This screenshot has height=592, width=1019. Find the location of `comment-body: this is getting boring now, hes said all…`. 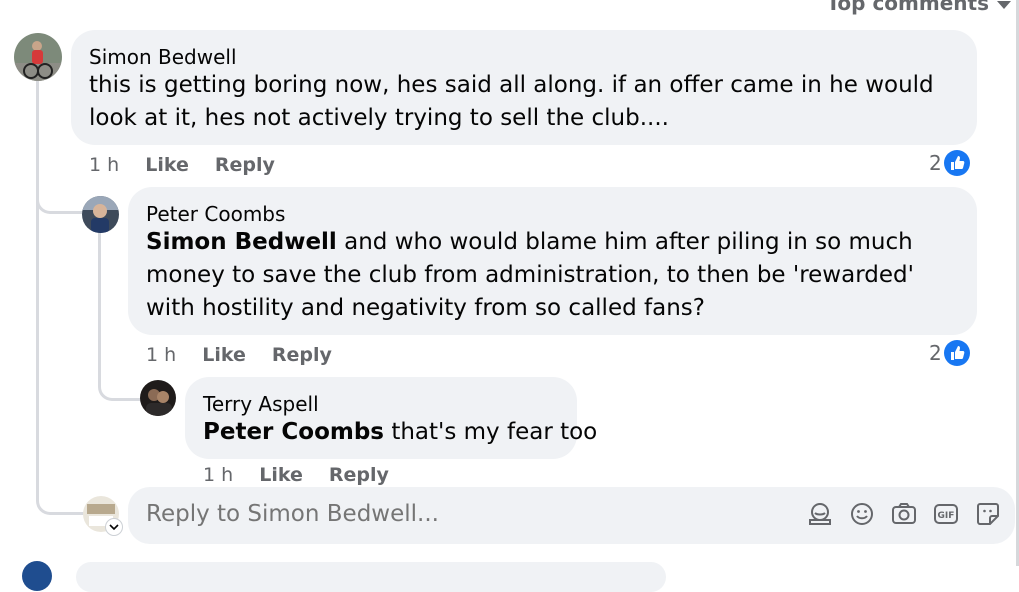

comment-body: this is getting boring now, hes said all… is located at coordinates (511, 101).